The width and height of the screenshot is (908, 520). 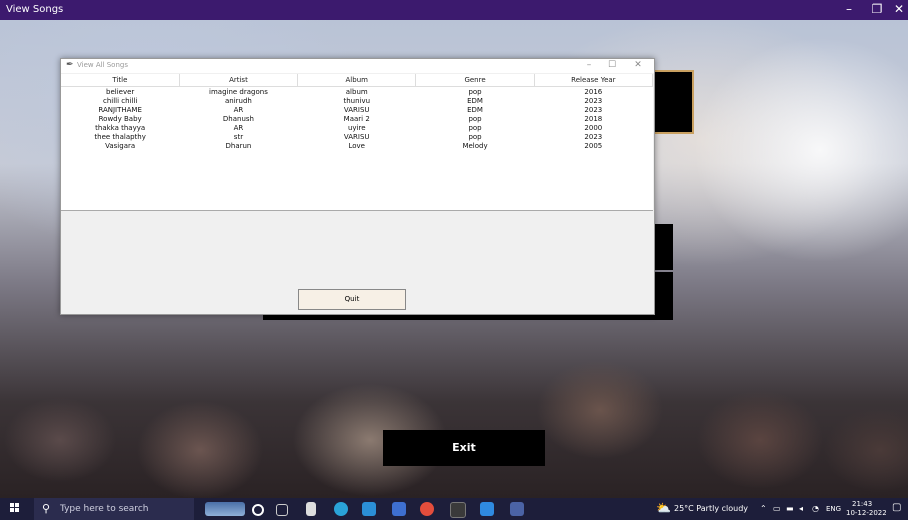 What do you see at coordinates (104, 509) in the screenshot?
I see `search-placeholder: Type here to search` at bounding box center [104, 509].